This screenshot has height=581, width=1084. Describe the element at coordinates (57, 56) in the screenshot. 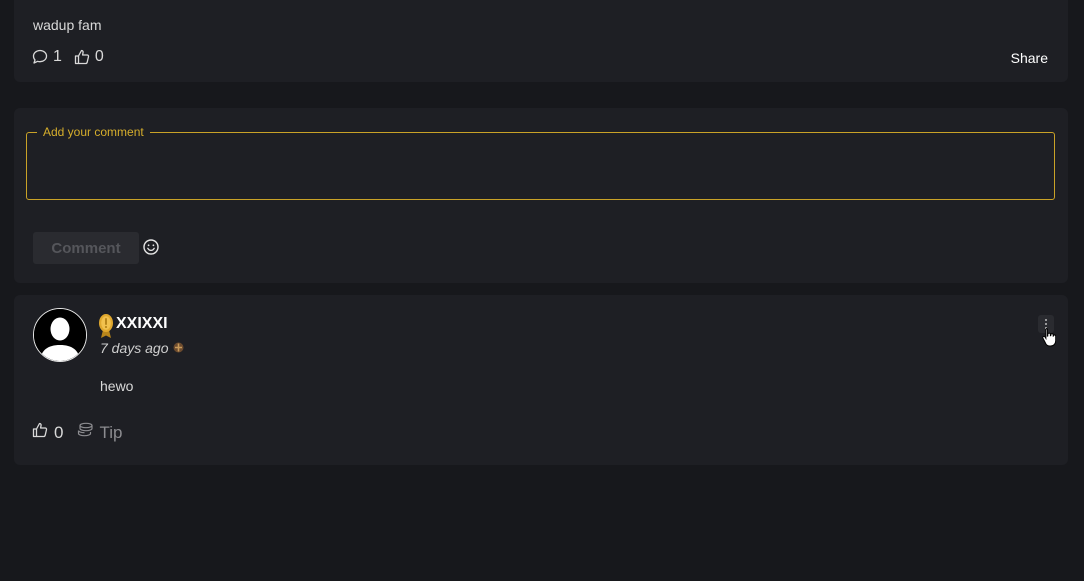

I see `comment-count: 1` at that location.